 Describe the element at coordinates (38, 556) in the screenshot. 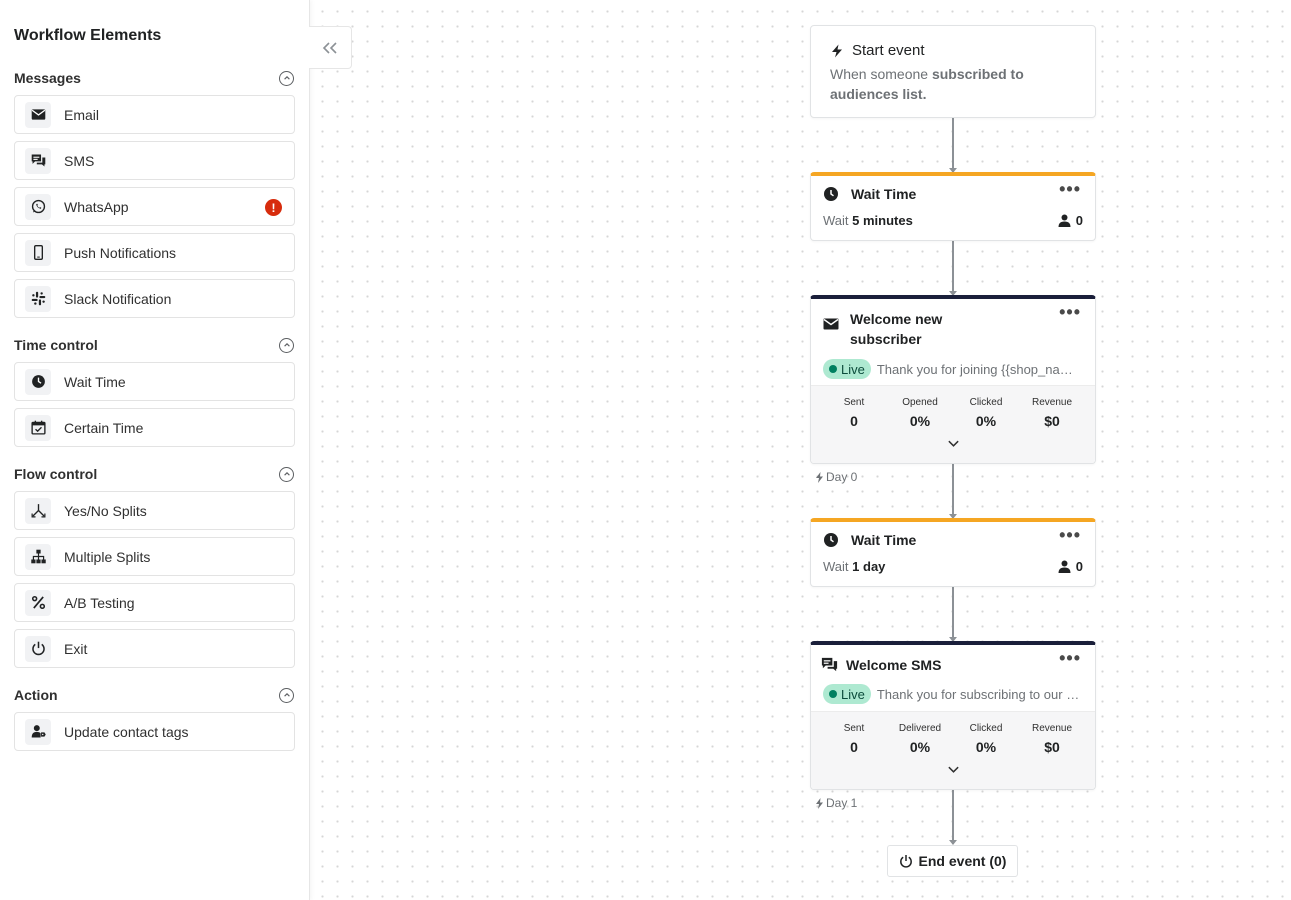

I see `hierarchy-icon` at that location.